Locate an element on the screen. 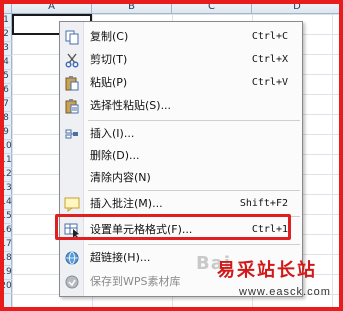  row-header: 6 is located at coordinates (6, 91).